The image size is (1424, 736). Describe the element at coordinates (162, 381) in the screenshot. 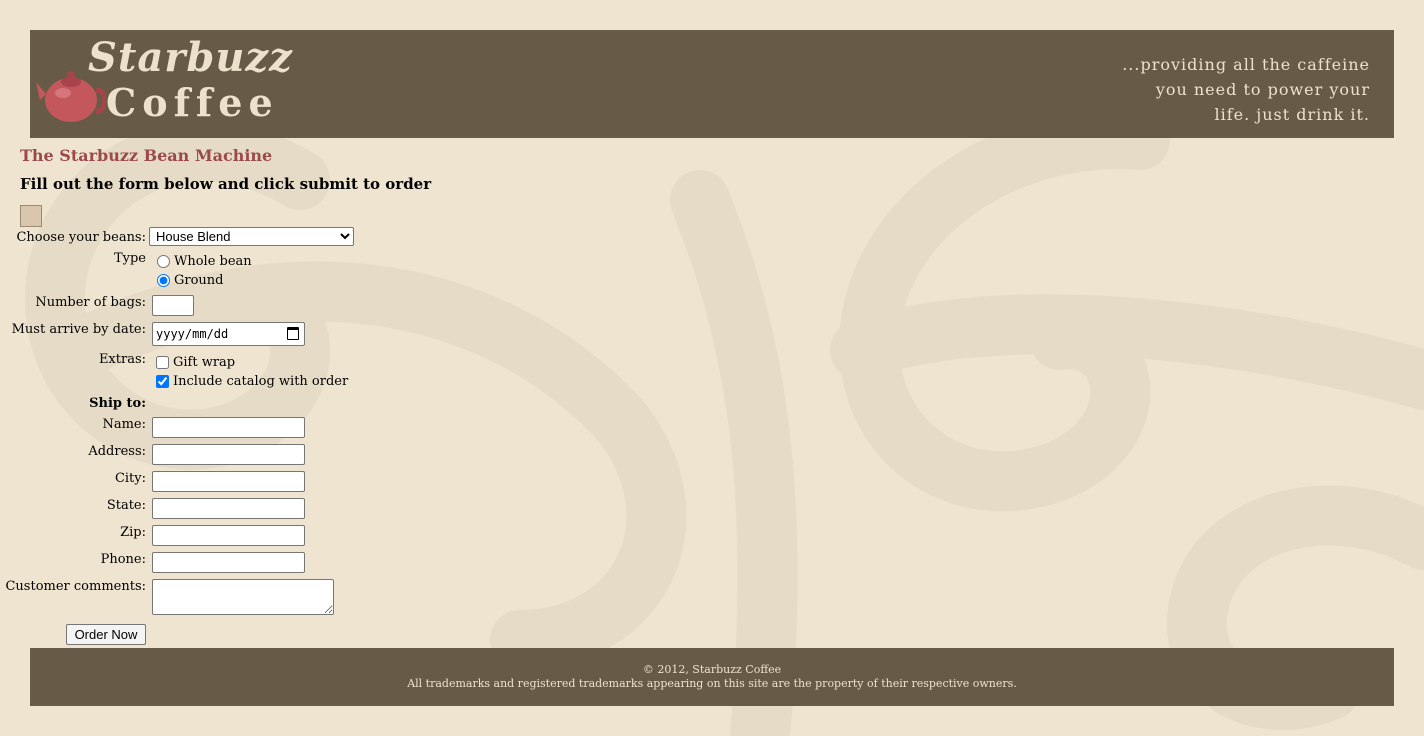

I see `catalog-checkbox` at that location.